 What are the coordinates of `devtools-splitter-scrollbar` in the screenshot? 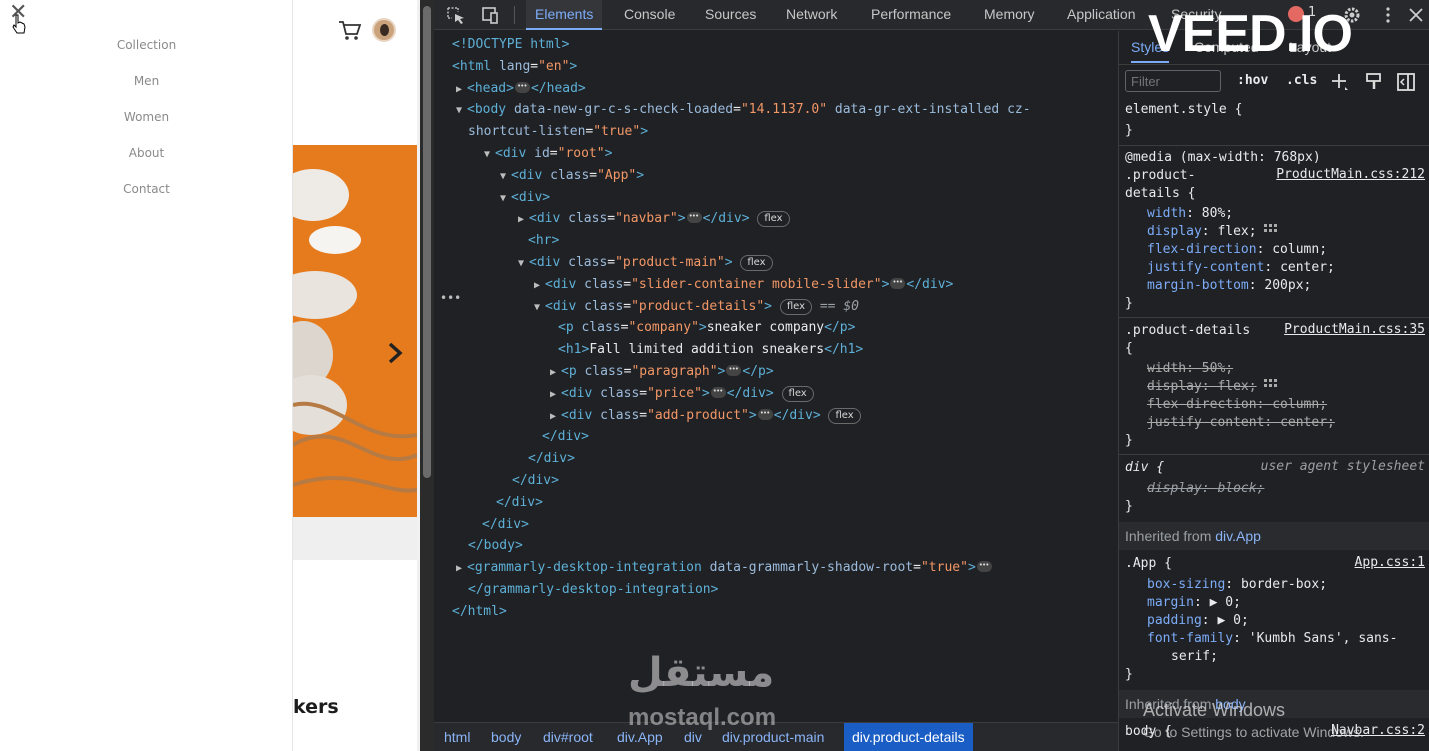 It's located at (427, 375).